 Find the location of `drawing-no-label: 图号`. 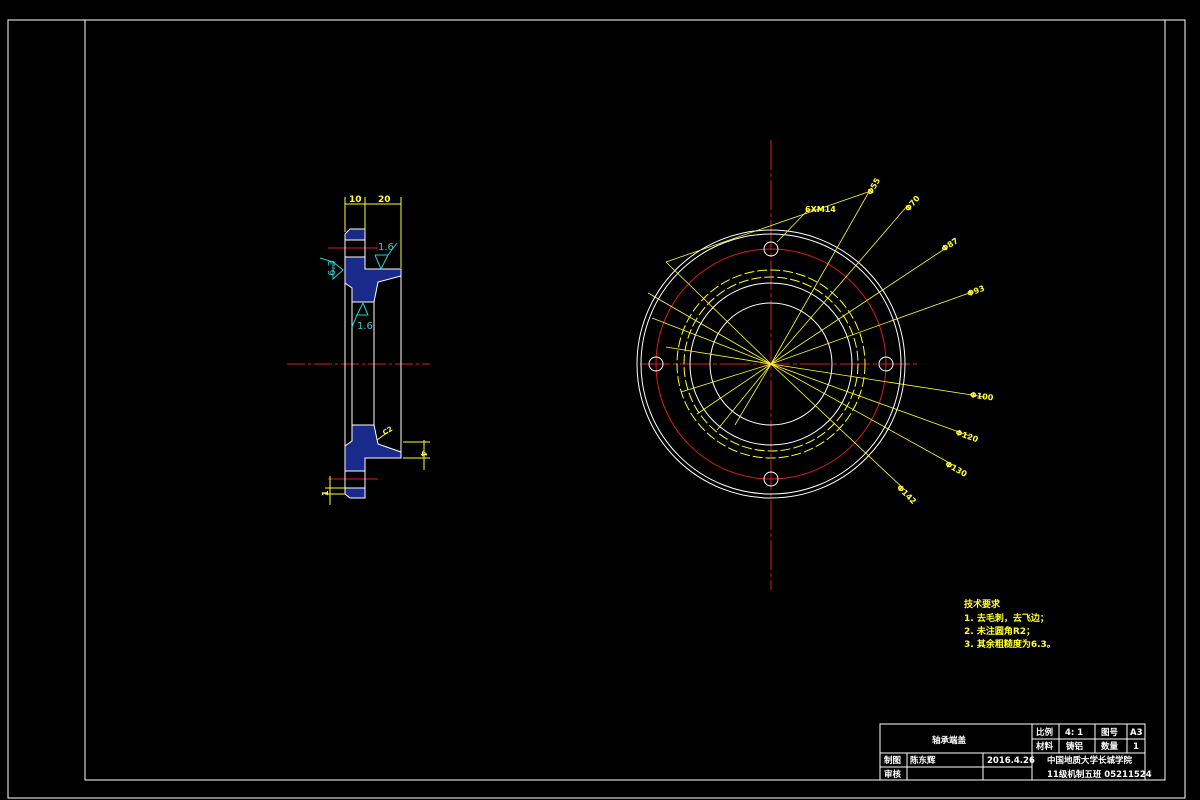

drawing-no-label: 图号 is located at coordinates (1110, 733).